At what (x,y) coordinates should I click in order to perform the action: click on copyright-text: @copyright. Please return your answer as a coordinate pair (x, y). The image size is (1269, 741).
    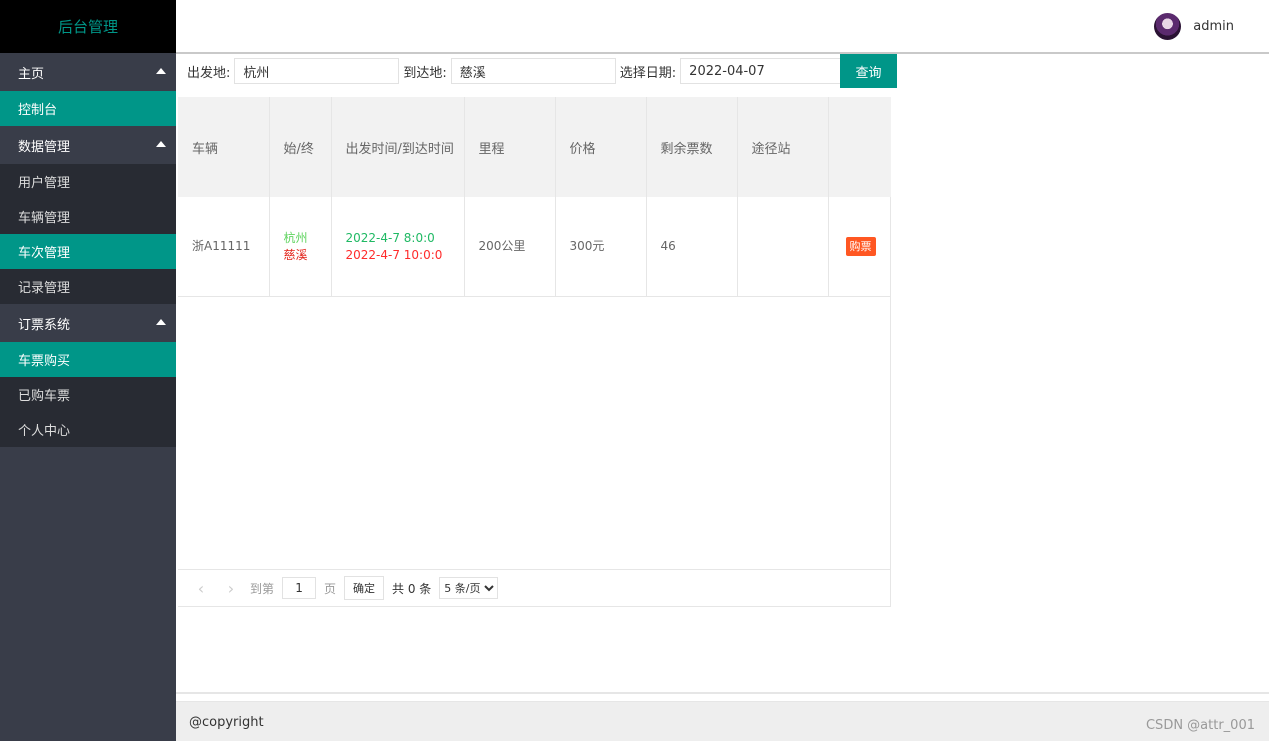
    Looking at the image, I should click on (226, 722).